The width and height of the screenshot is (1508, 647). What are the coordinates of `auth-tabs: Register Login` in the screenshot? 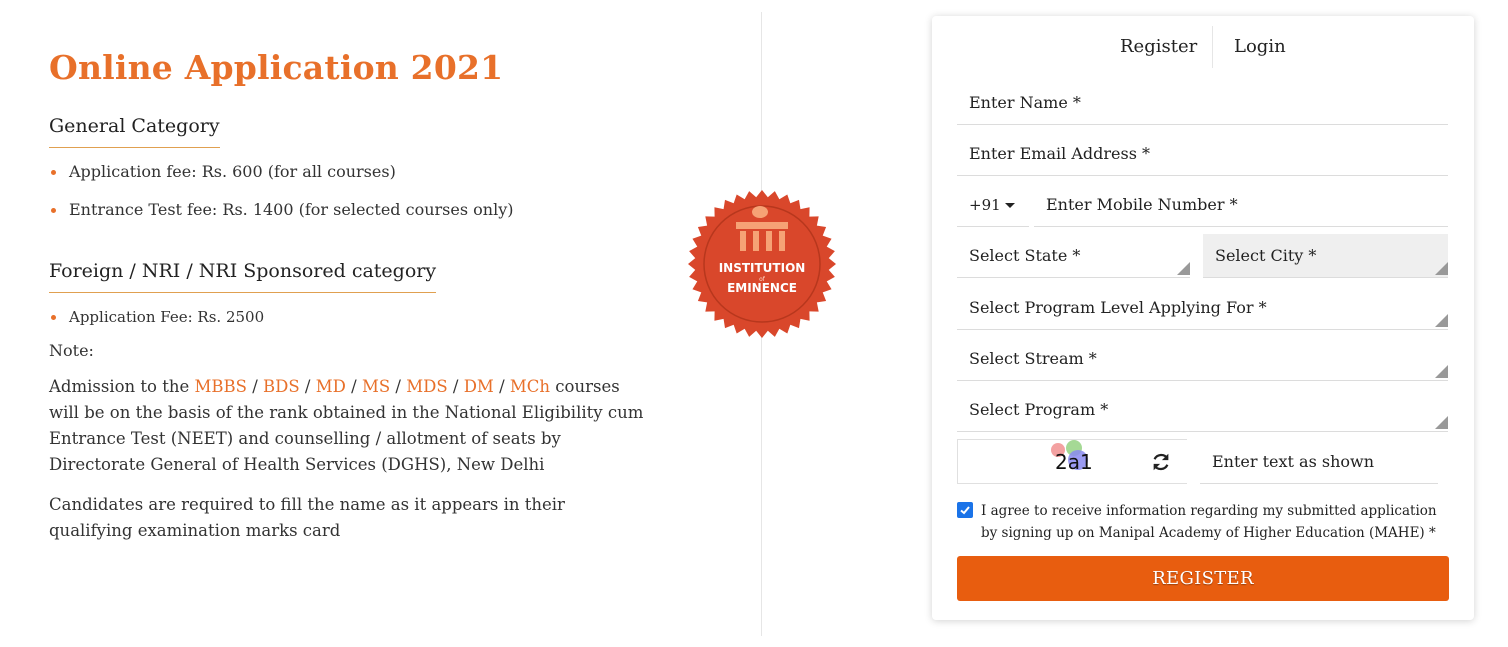 It's located at (1203, 47).